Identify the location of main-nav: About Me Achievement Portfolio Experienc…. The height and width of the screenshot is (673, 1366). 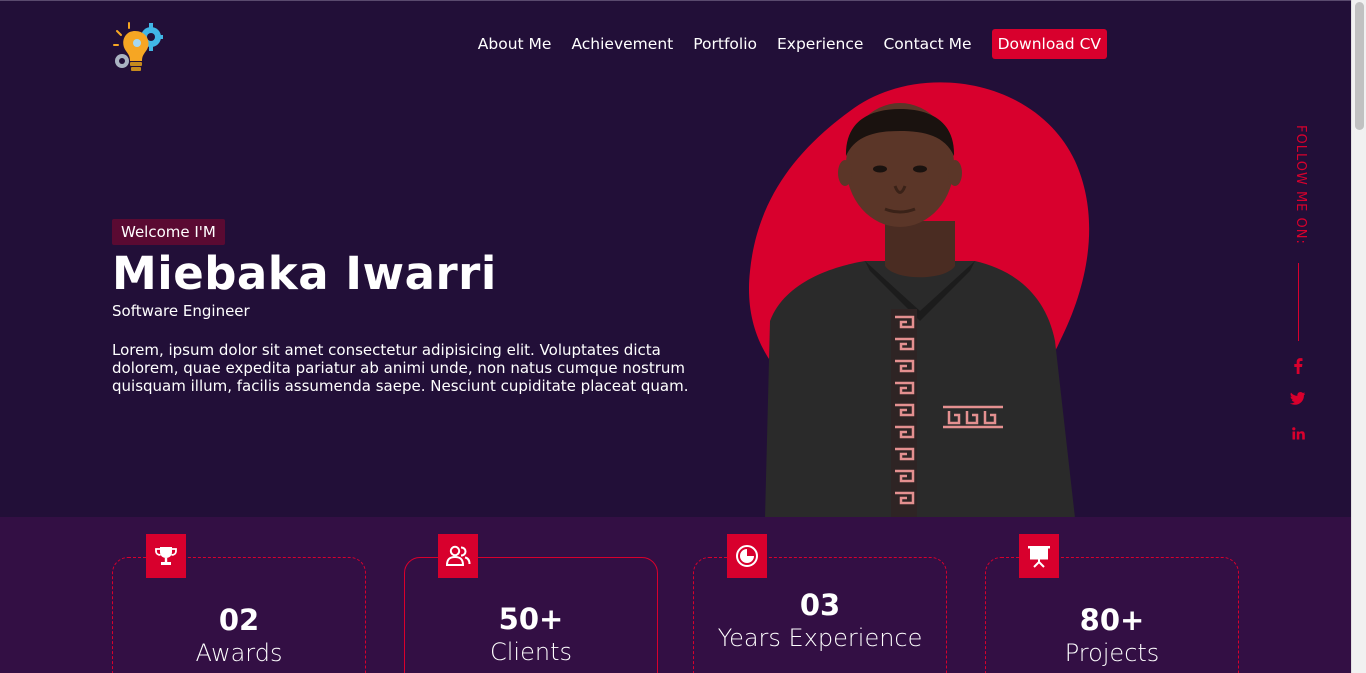
(792, 44).